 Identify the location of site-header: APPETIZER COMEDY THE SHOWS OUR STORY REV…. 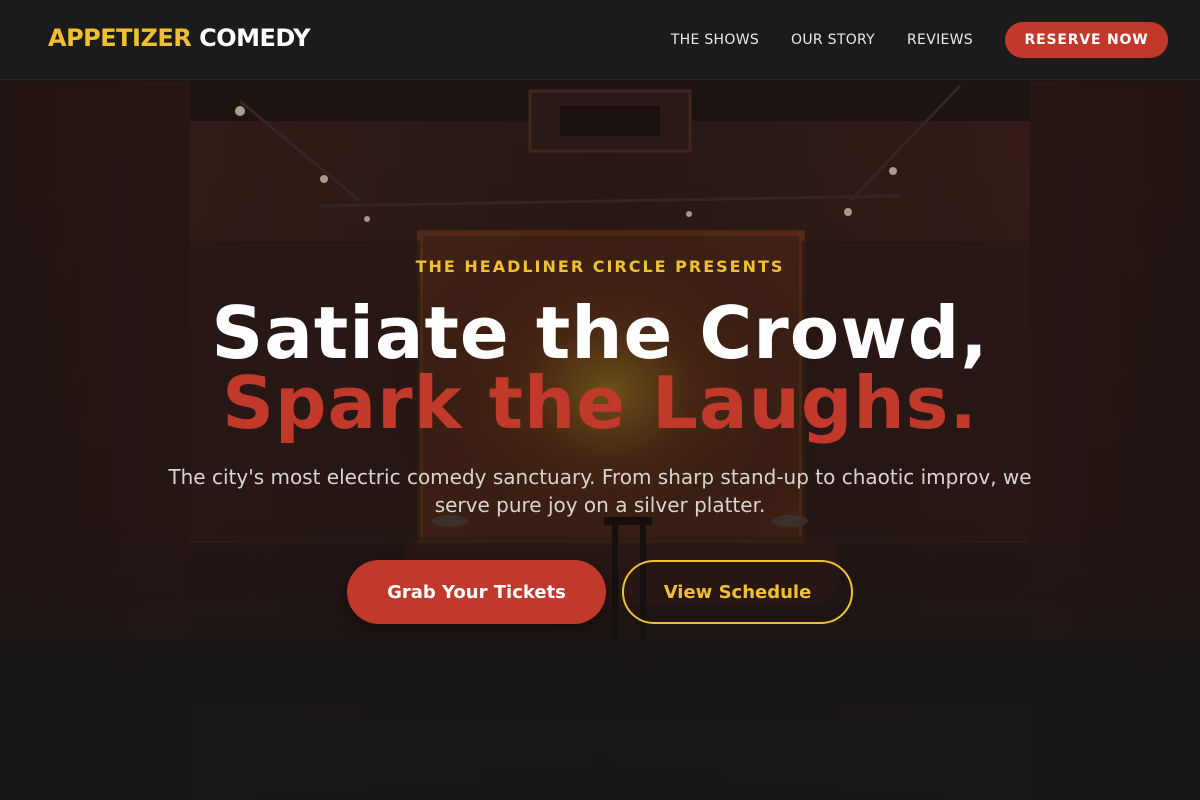
(600, 40).